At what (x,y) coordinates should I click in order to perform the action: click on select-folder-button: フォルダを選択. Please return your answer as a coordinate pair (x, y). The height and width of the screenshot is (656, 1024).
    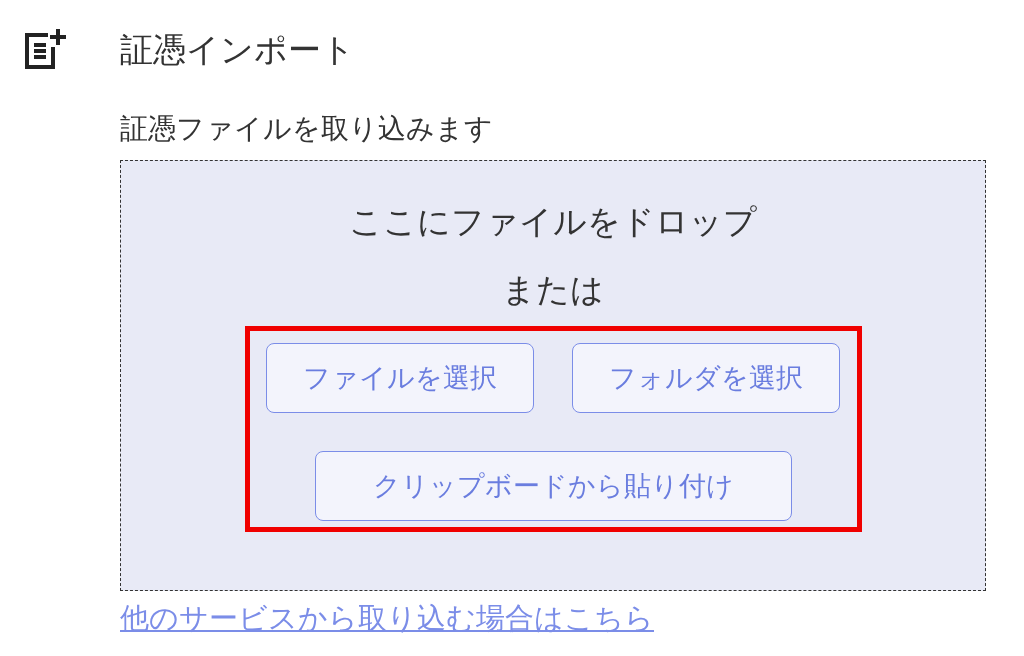
    Looking at the image, I should click on (706, 378).